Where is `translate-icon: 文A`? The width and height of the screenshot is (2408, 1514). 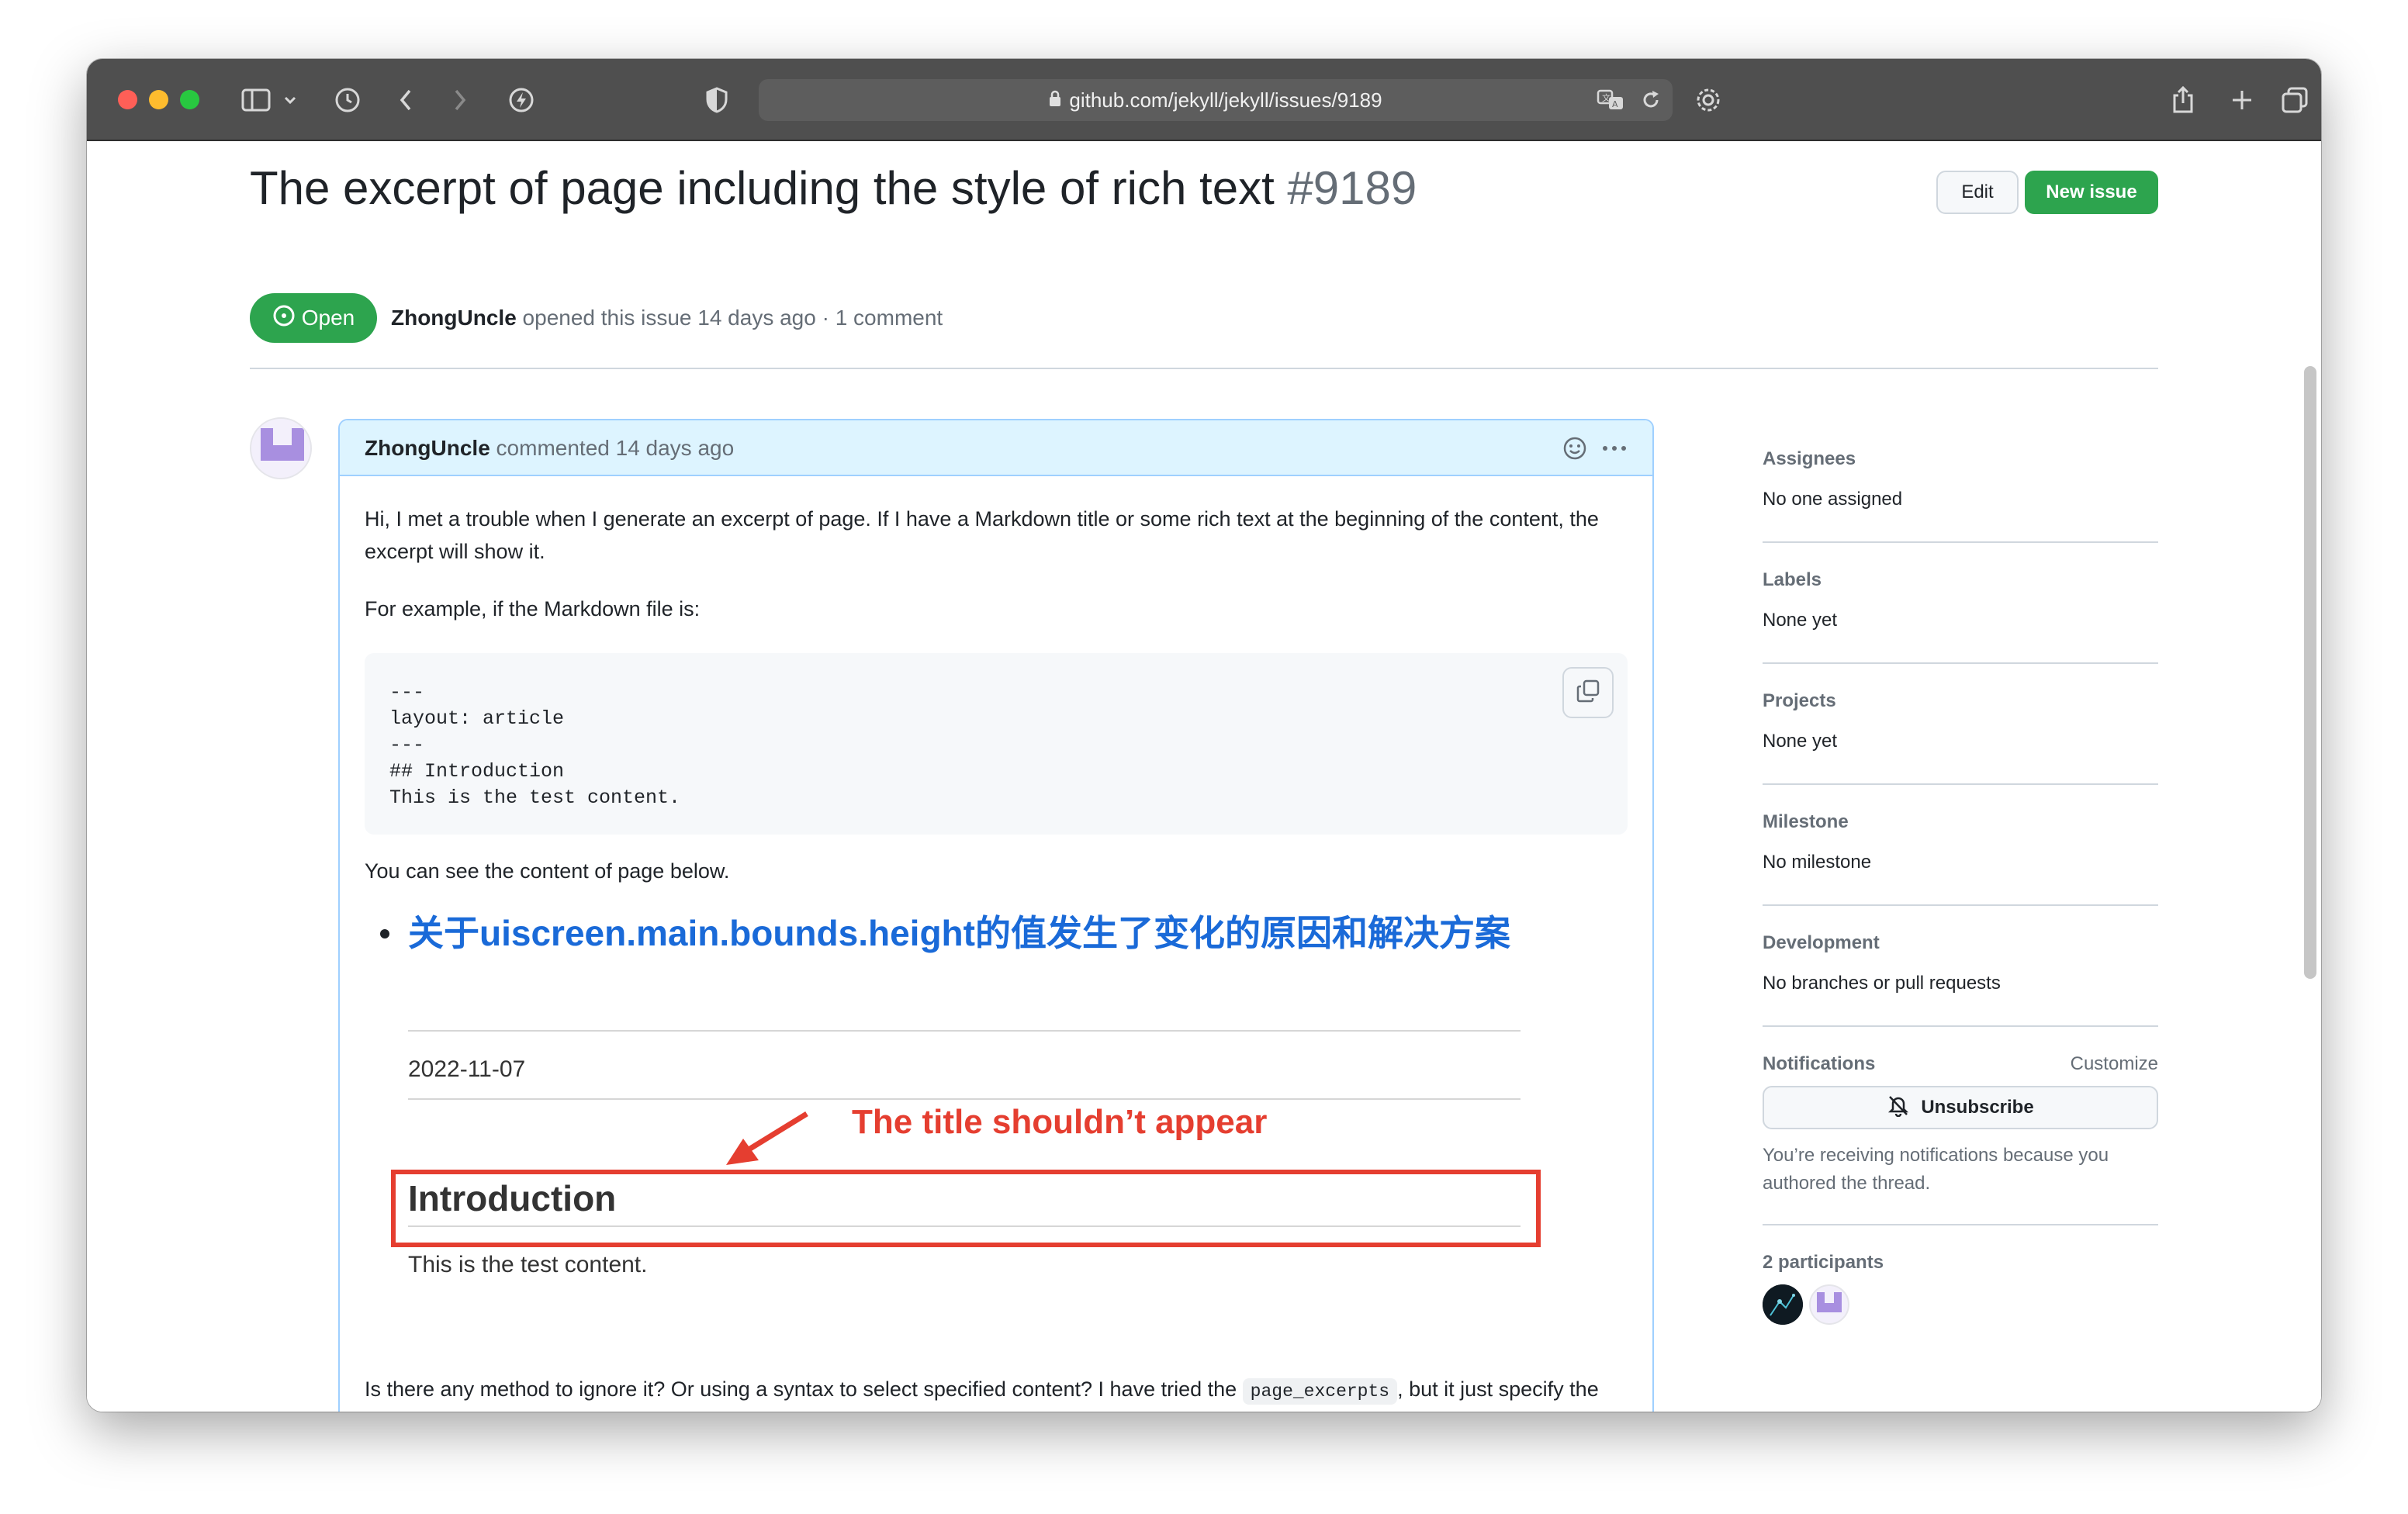
translate-icon: 文A is located at coordinates (1610, 102).